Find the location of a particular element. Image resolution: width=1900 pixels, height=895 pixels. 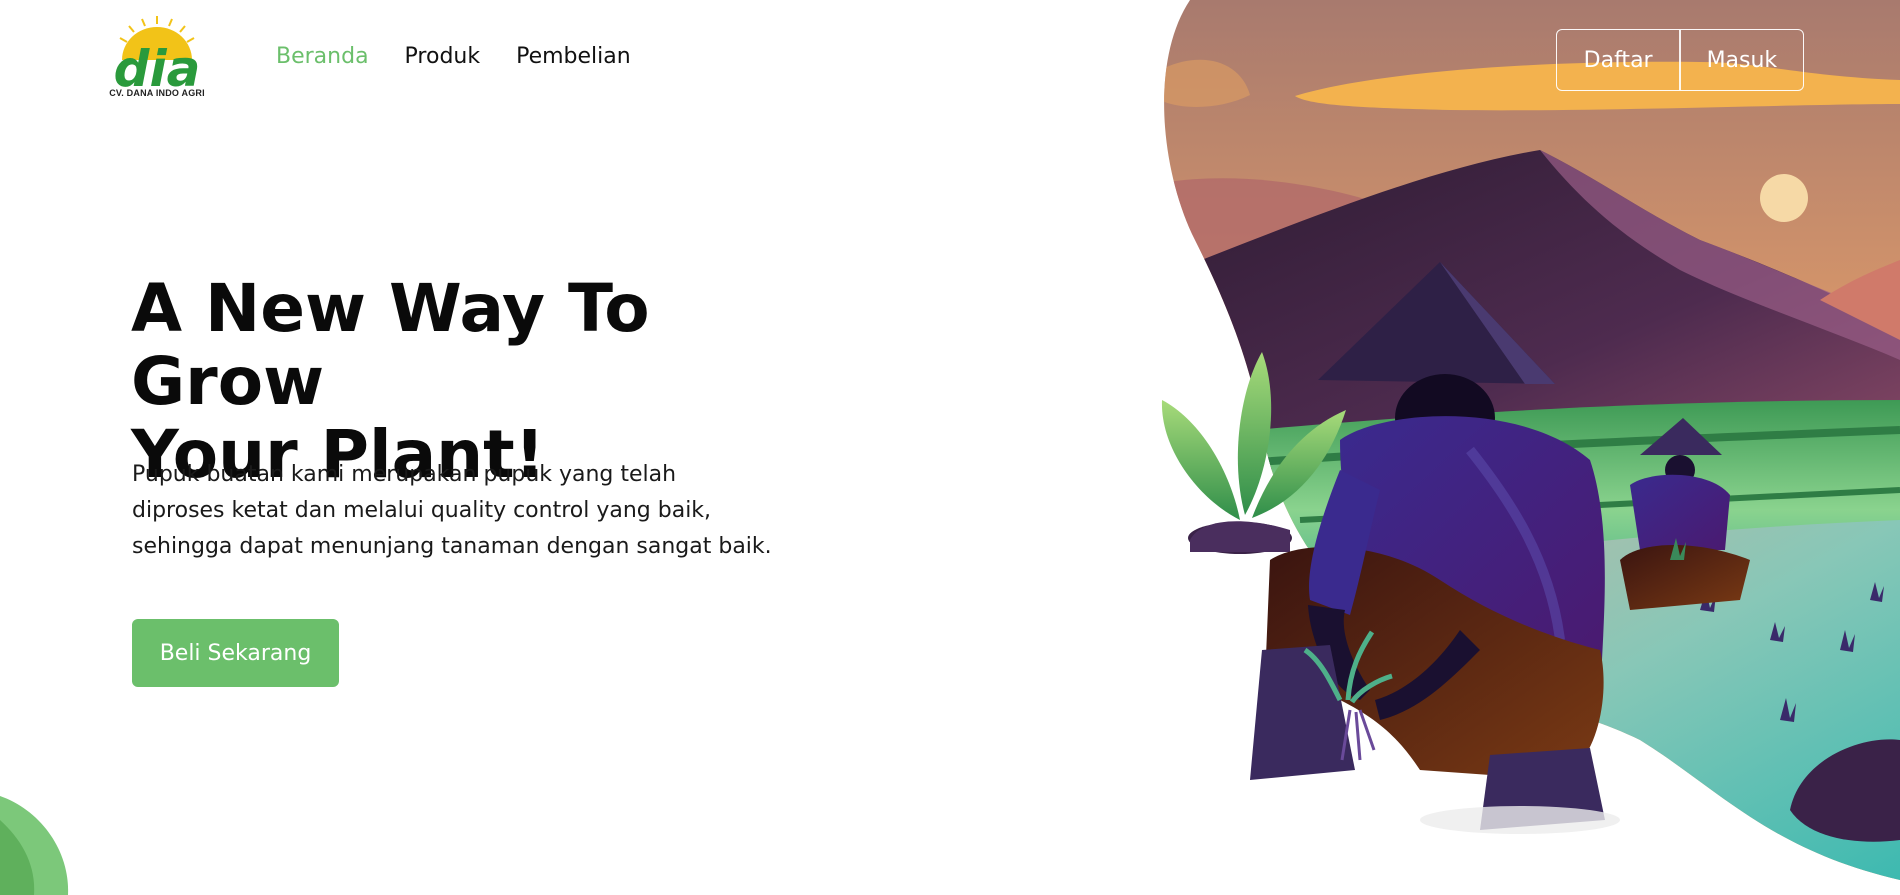

main-nav: Beranda Produk Pembelian is located at coordinates (453, 56).